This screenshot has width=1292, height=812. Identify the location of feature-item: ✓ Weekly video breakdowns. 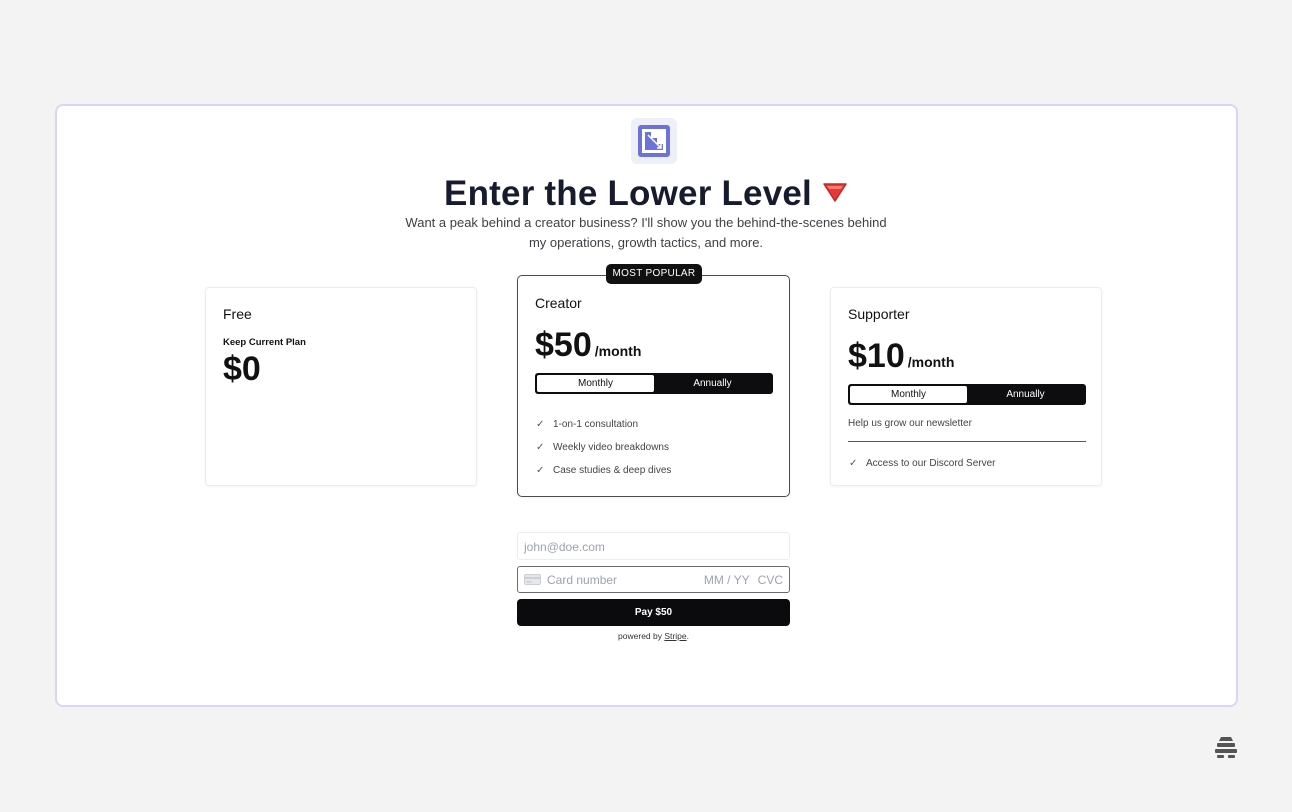
(603, 451).